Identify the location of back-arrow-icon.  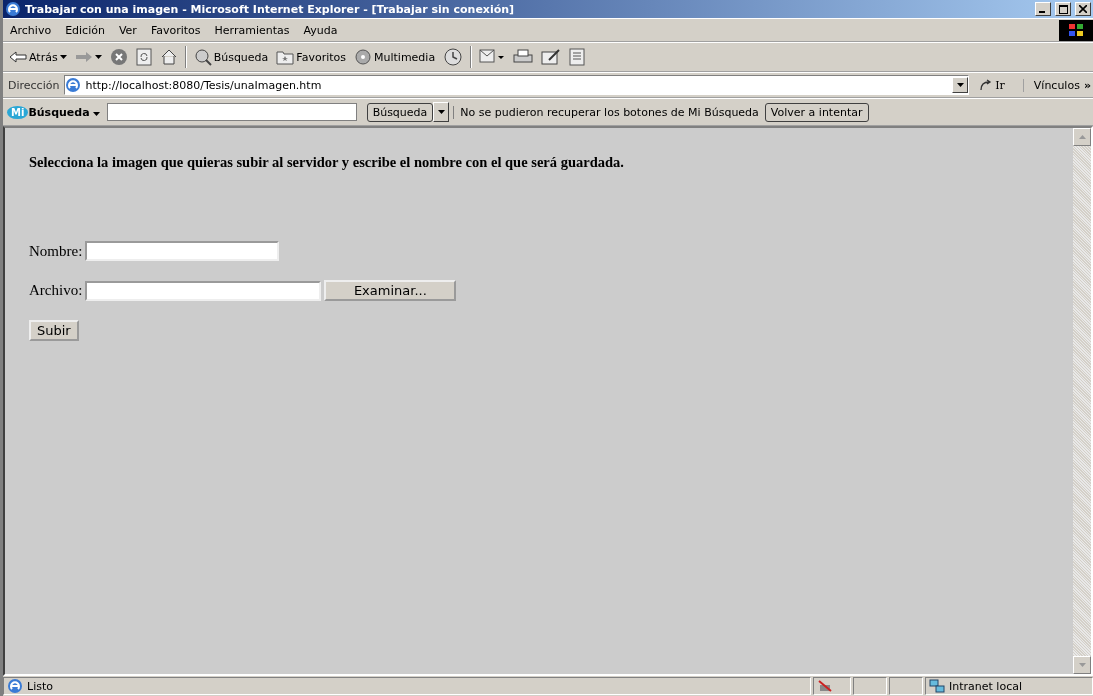
(18, 57).